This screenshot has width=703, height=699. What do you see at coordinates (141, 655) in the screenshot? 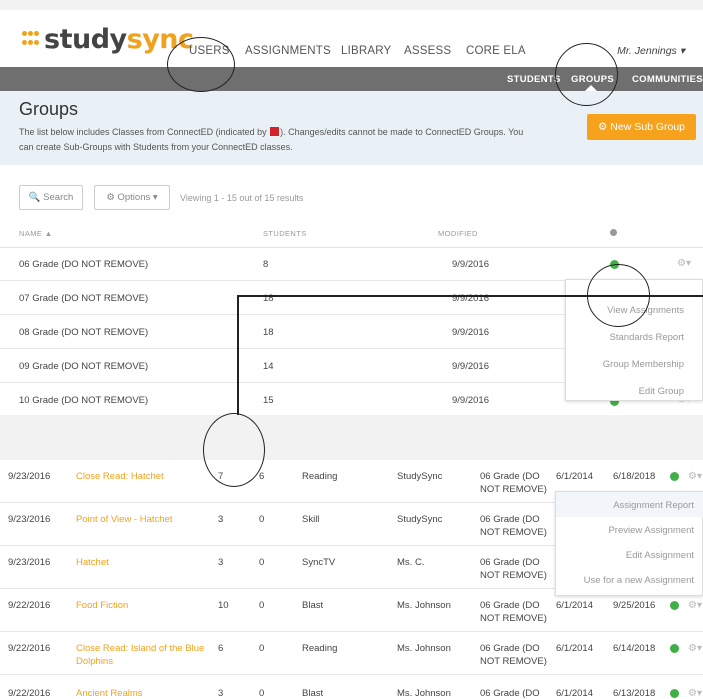
I see `assignment-title: Close Read: Island of the Blue Dolphins` at bounding box center [141, 655].